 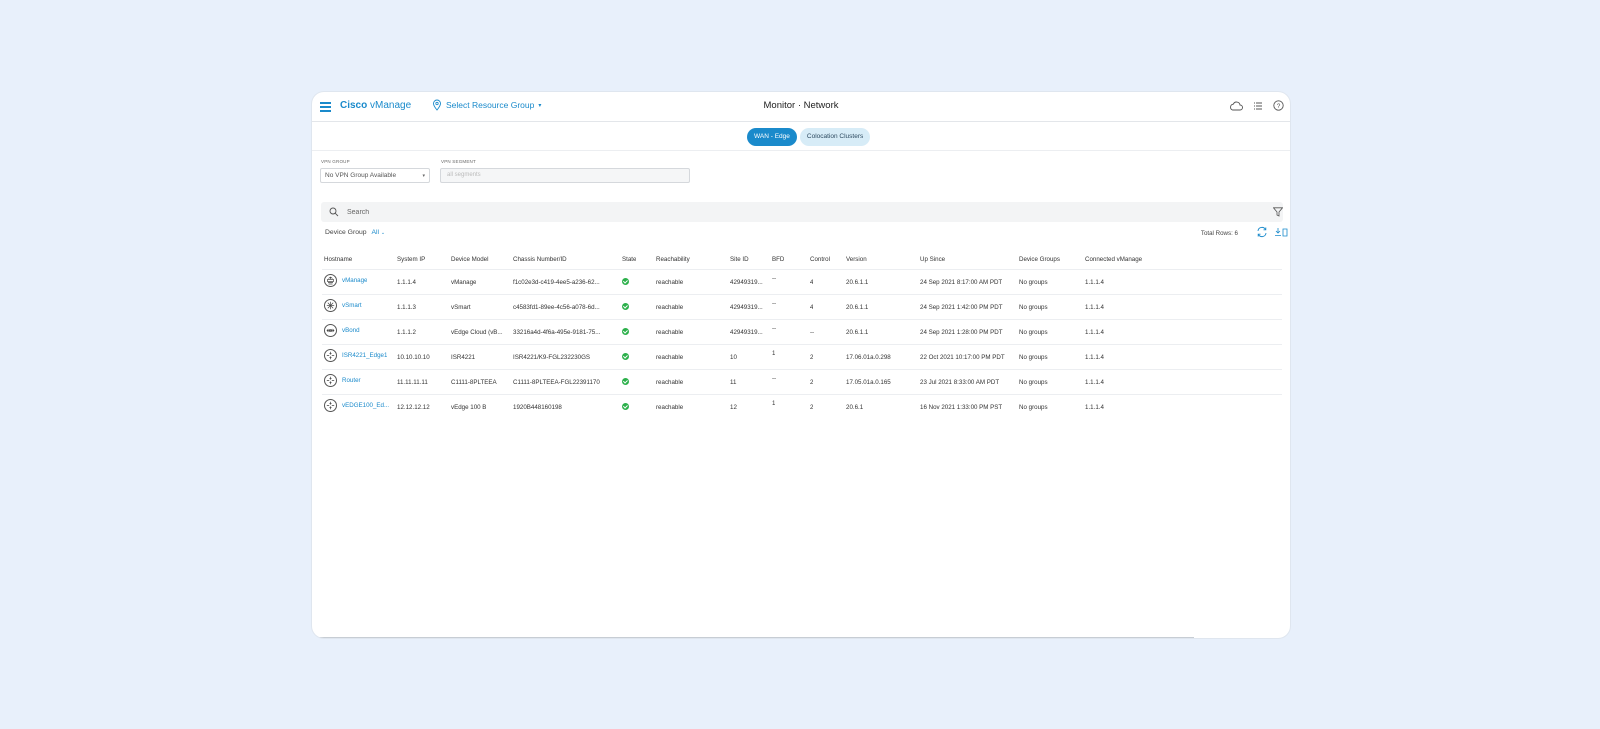 What do you see at coordinates (383, 233) in the screenshot?
I see `chevron-down-icon: ⌄` at bounding box center [383, 233].